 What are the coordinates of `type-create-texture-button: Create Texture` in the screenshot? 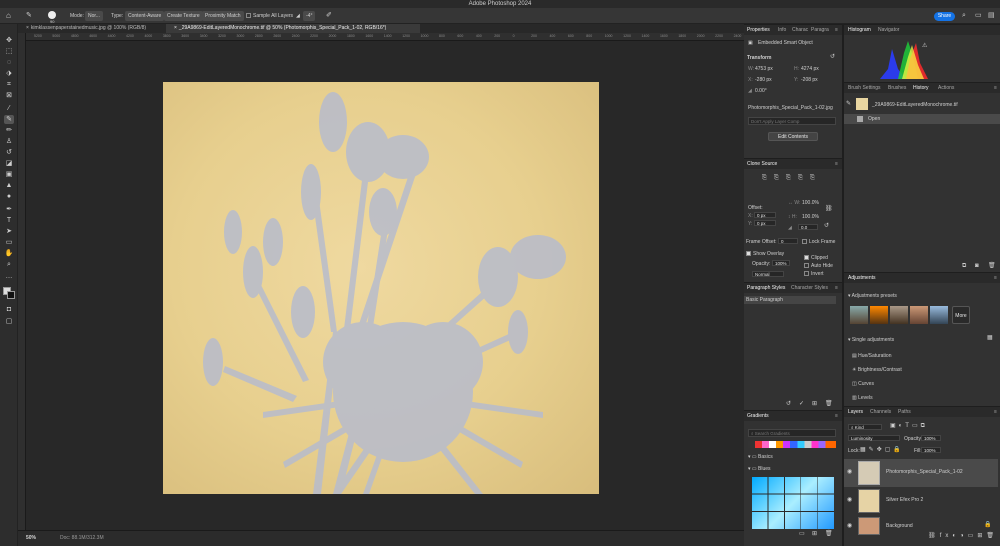 It's located at (183, 16).